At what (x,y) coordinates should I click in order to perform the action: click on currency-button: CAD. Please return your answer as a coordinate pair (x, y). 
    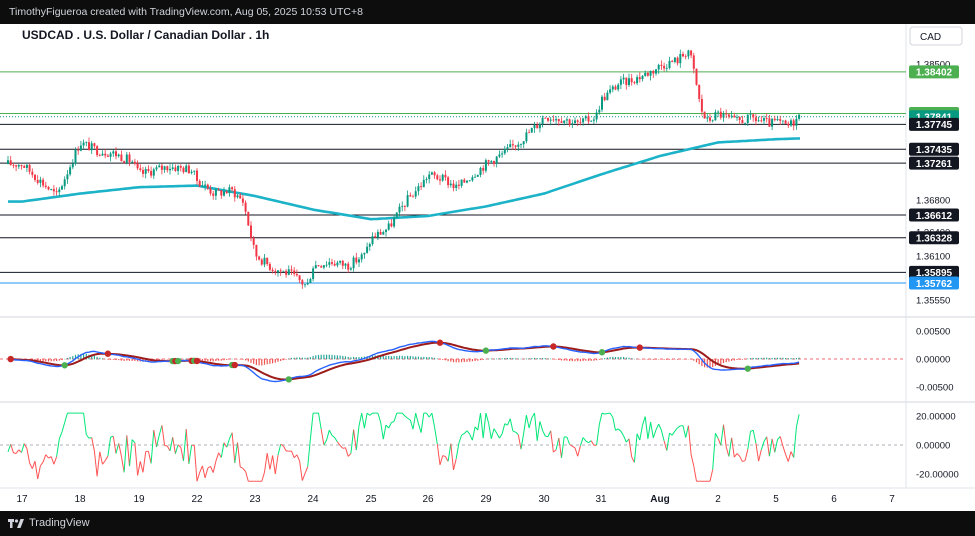
    Looking at the image, I should click on (936, 36).